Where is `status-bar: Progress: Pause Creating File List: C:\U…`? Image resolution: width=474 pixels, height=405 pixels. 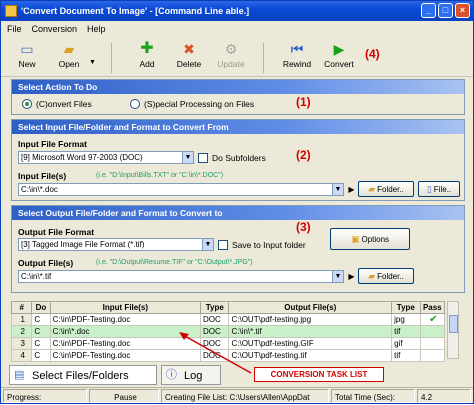 status-bar: Progress: Pause Creating File List: C:\U… is located at coordinates (237, 395).